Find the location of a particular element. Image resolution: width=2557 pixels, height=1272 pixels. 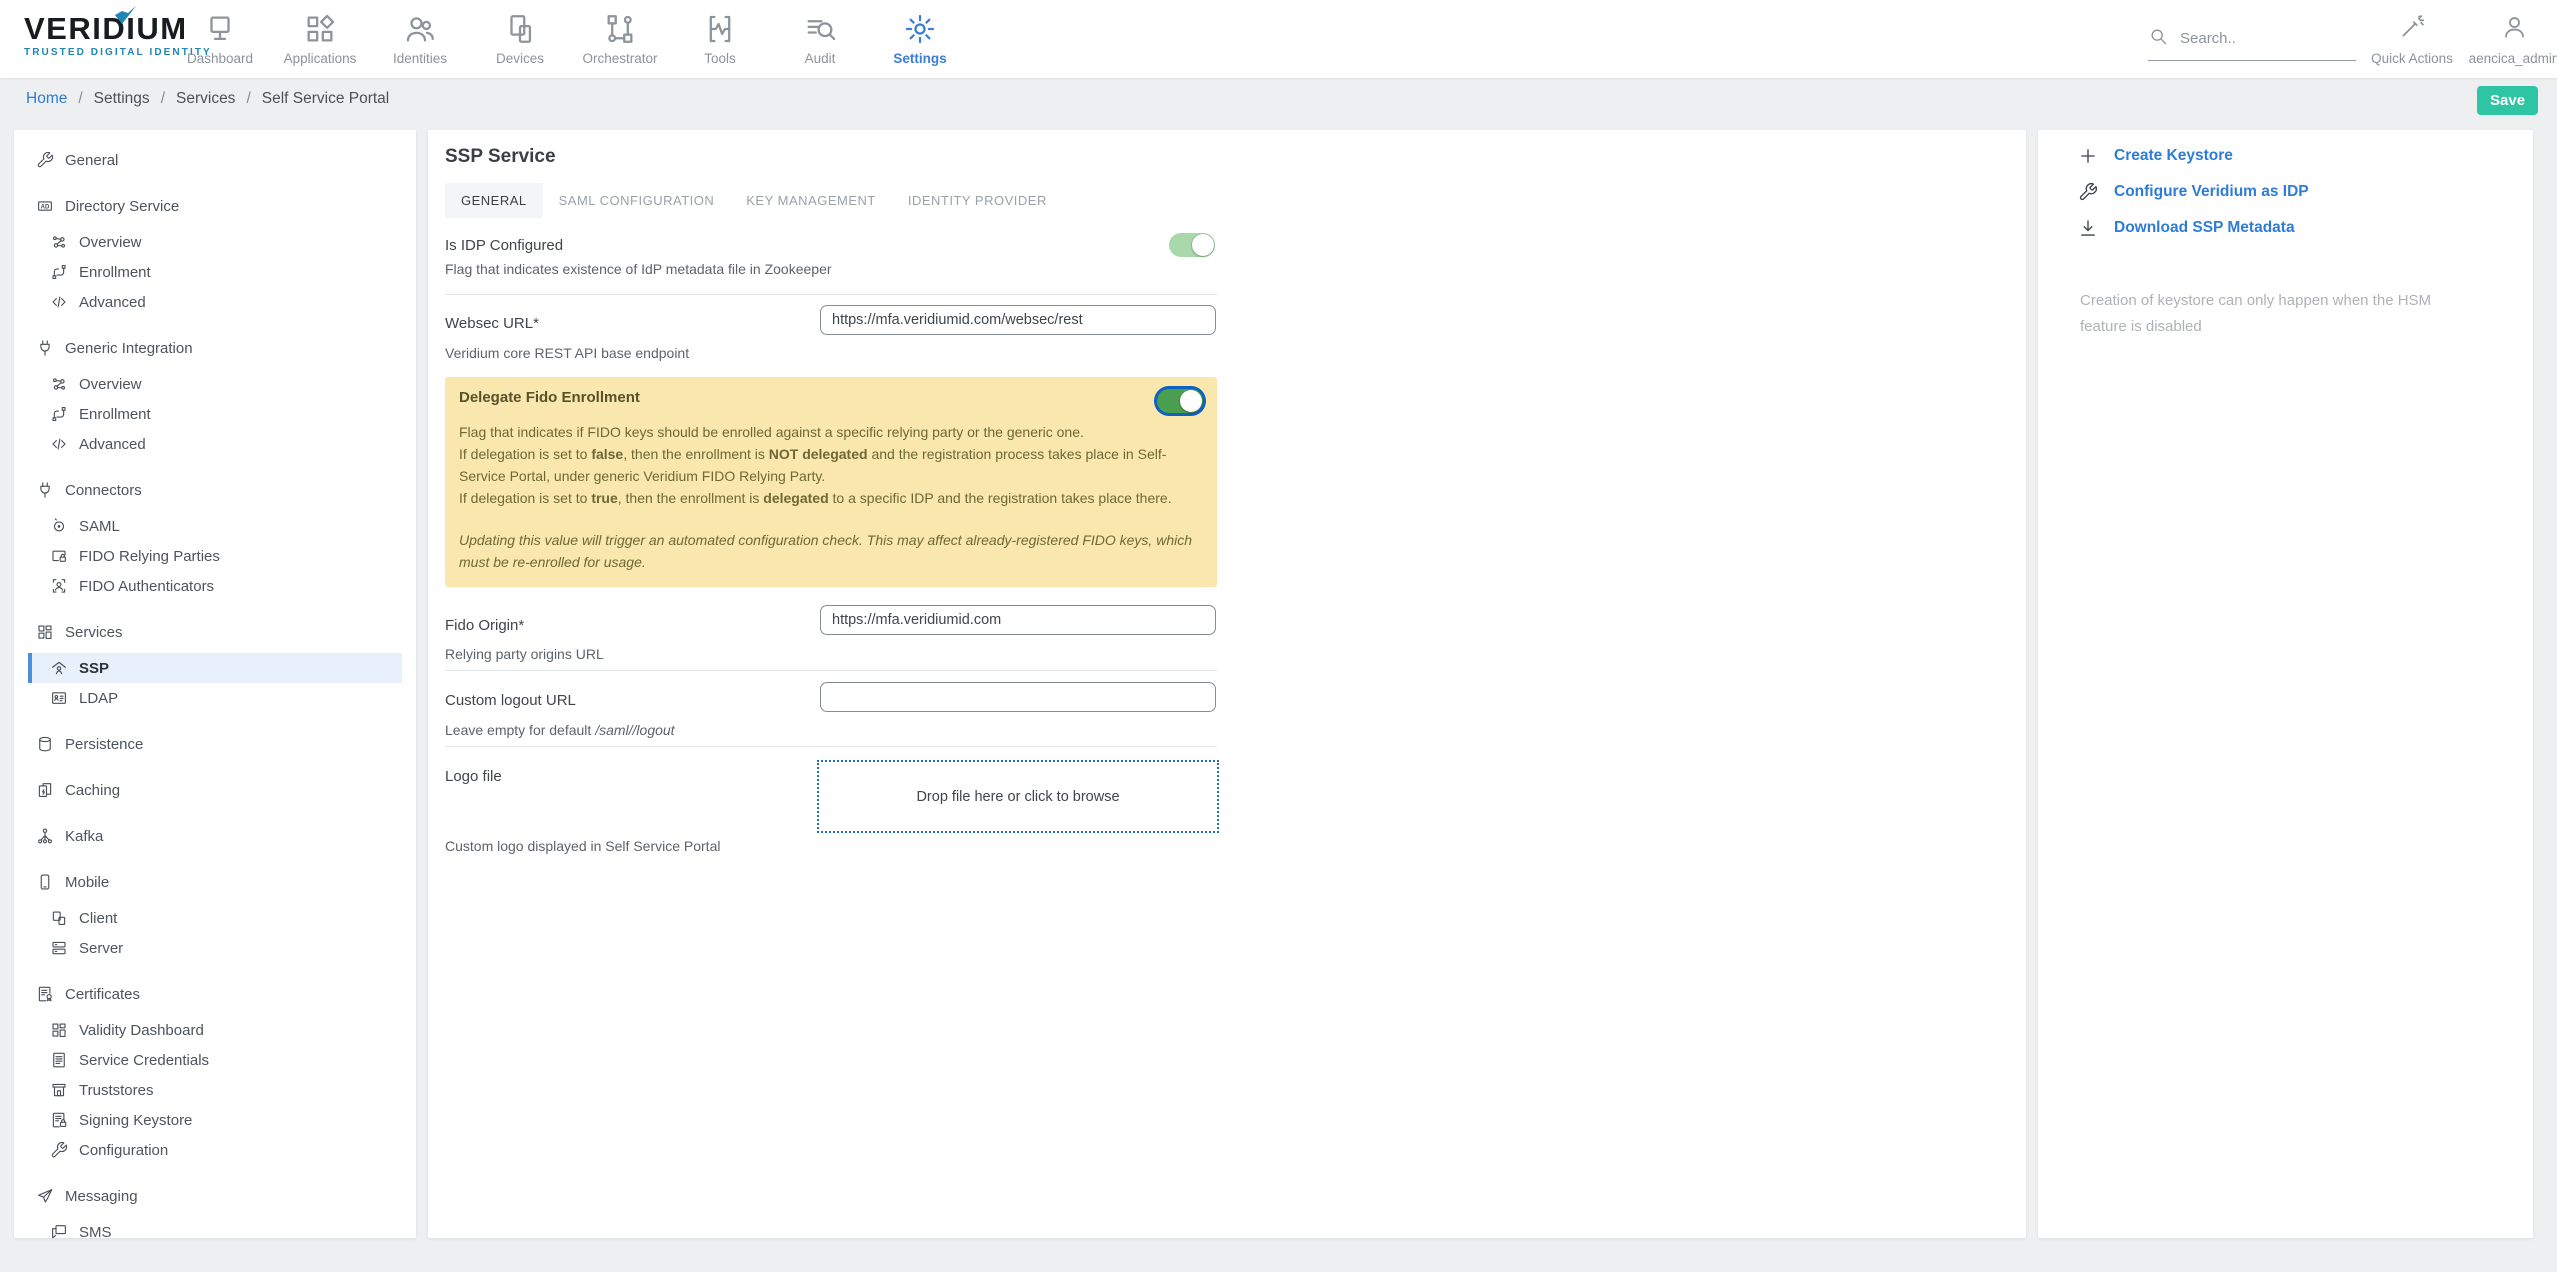

sidebar-item-mobile: Mobile is located at coordinates (215, 882).